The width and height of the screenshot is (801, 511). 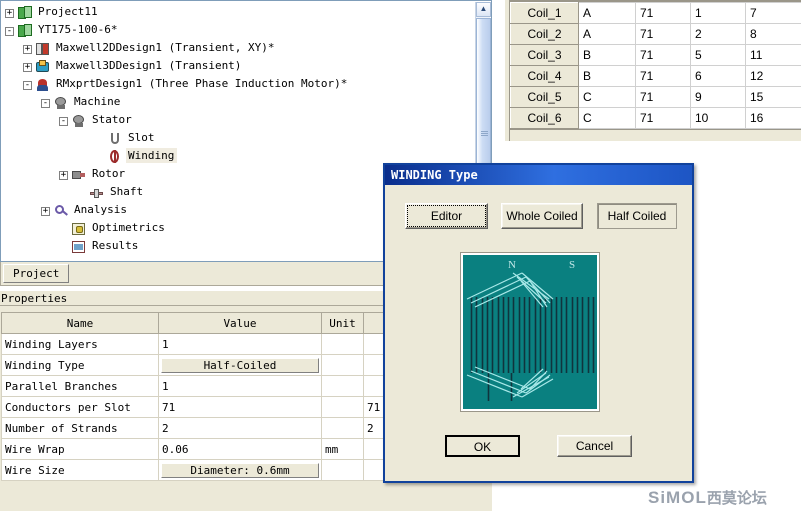 I want to click on scroll-up-arrow-icon: ▲, so click(x=483, y=9).